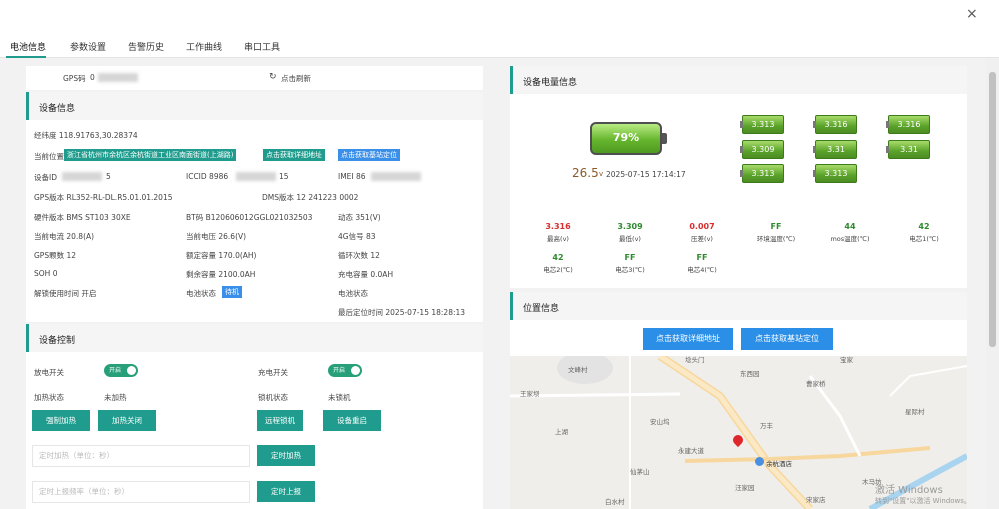 Image resolution: width=999 pixels, height=509 pixels. What do you see at coordinates (558, 263) in the screenshot?
I see `stat-cell2-temp: 42 电芯2(℃)` at bounding box center [558, 263].